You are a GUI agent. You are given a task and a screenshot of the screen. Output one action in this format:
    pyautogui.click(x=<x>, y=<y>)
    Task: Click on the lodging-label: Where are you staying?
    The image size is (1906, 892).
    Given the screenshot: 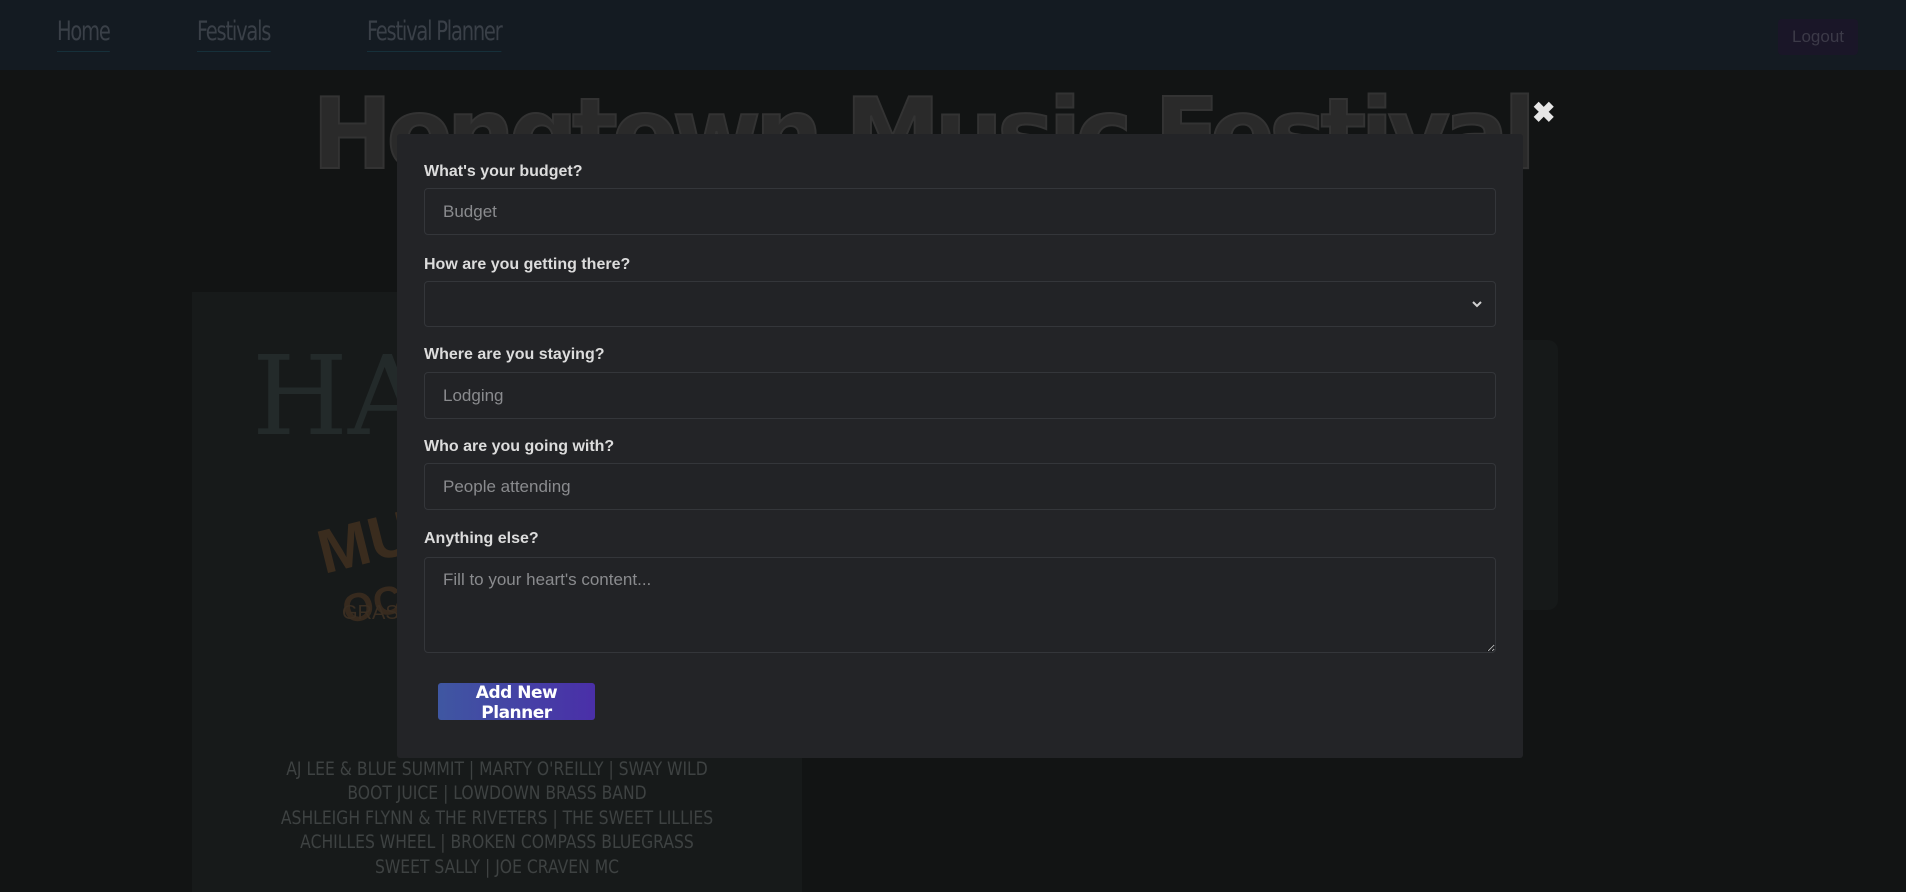 What is the action you would take?
    pyautogui.click(x=514, y=354)
    